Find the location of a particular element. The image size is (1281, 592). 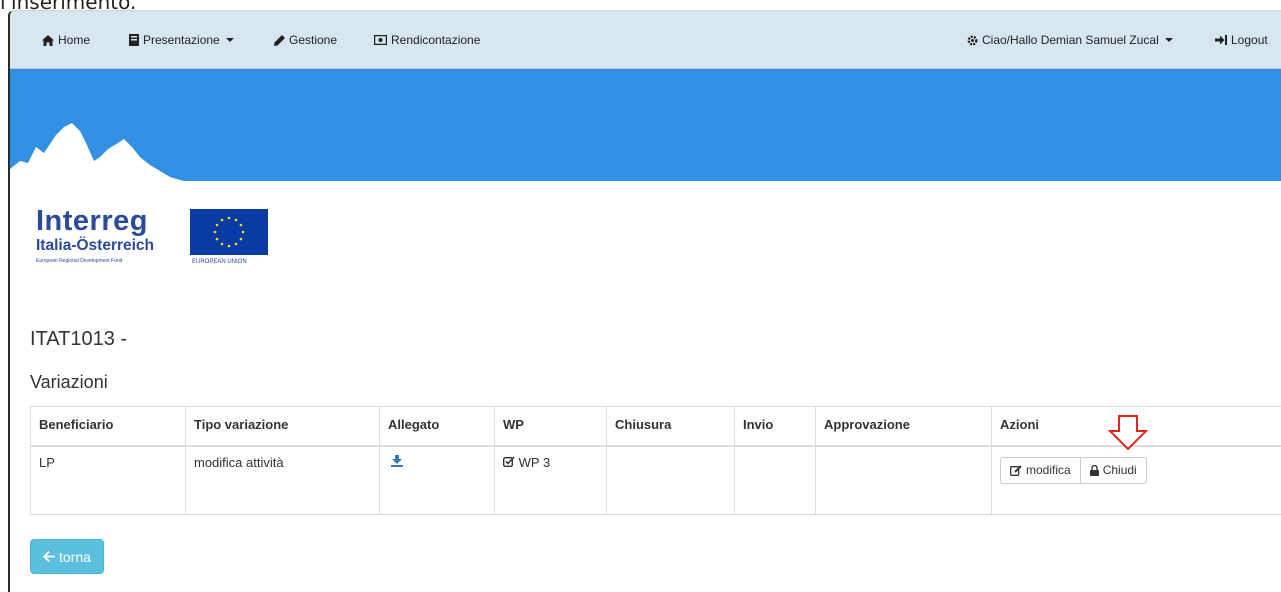

nav-presentazione-dropdown: Presentazione is located at coordinates (181, 40).